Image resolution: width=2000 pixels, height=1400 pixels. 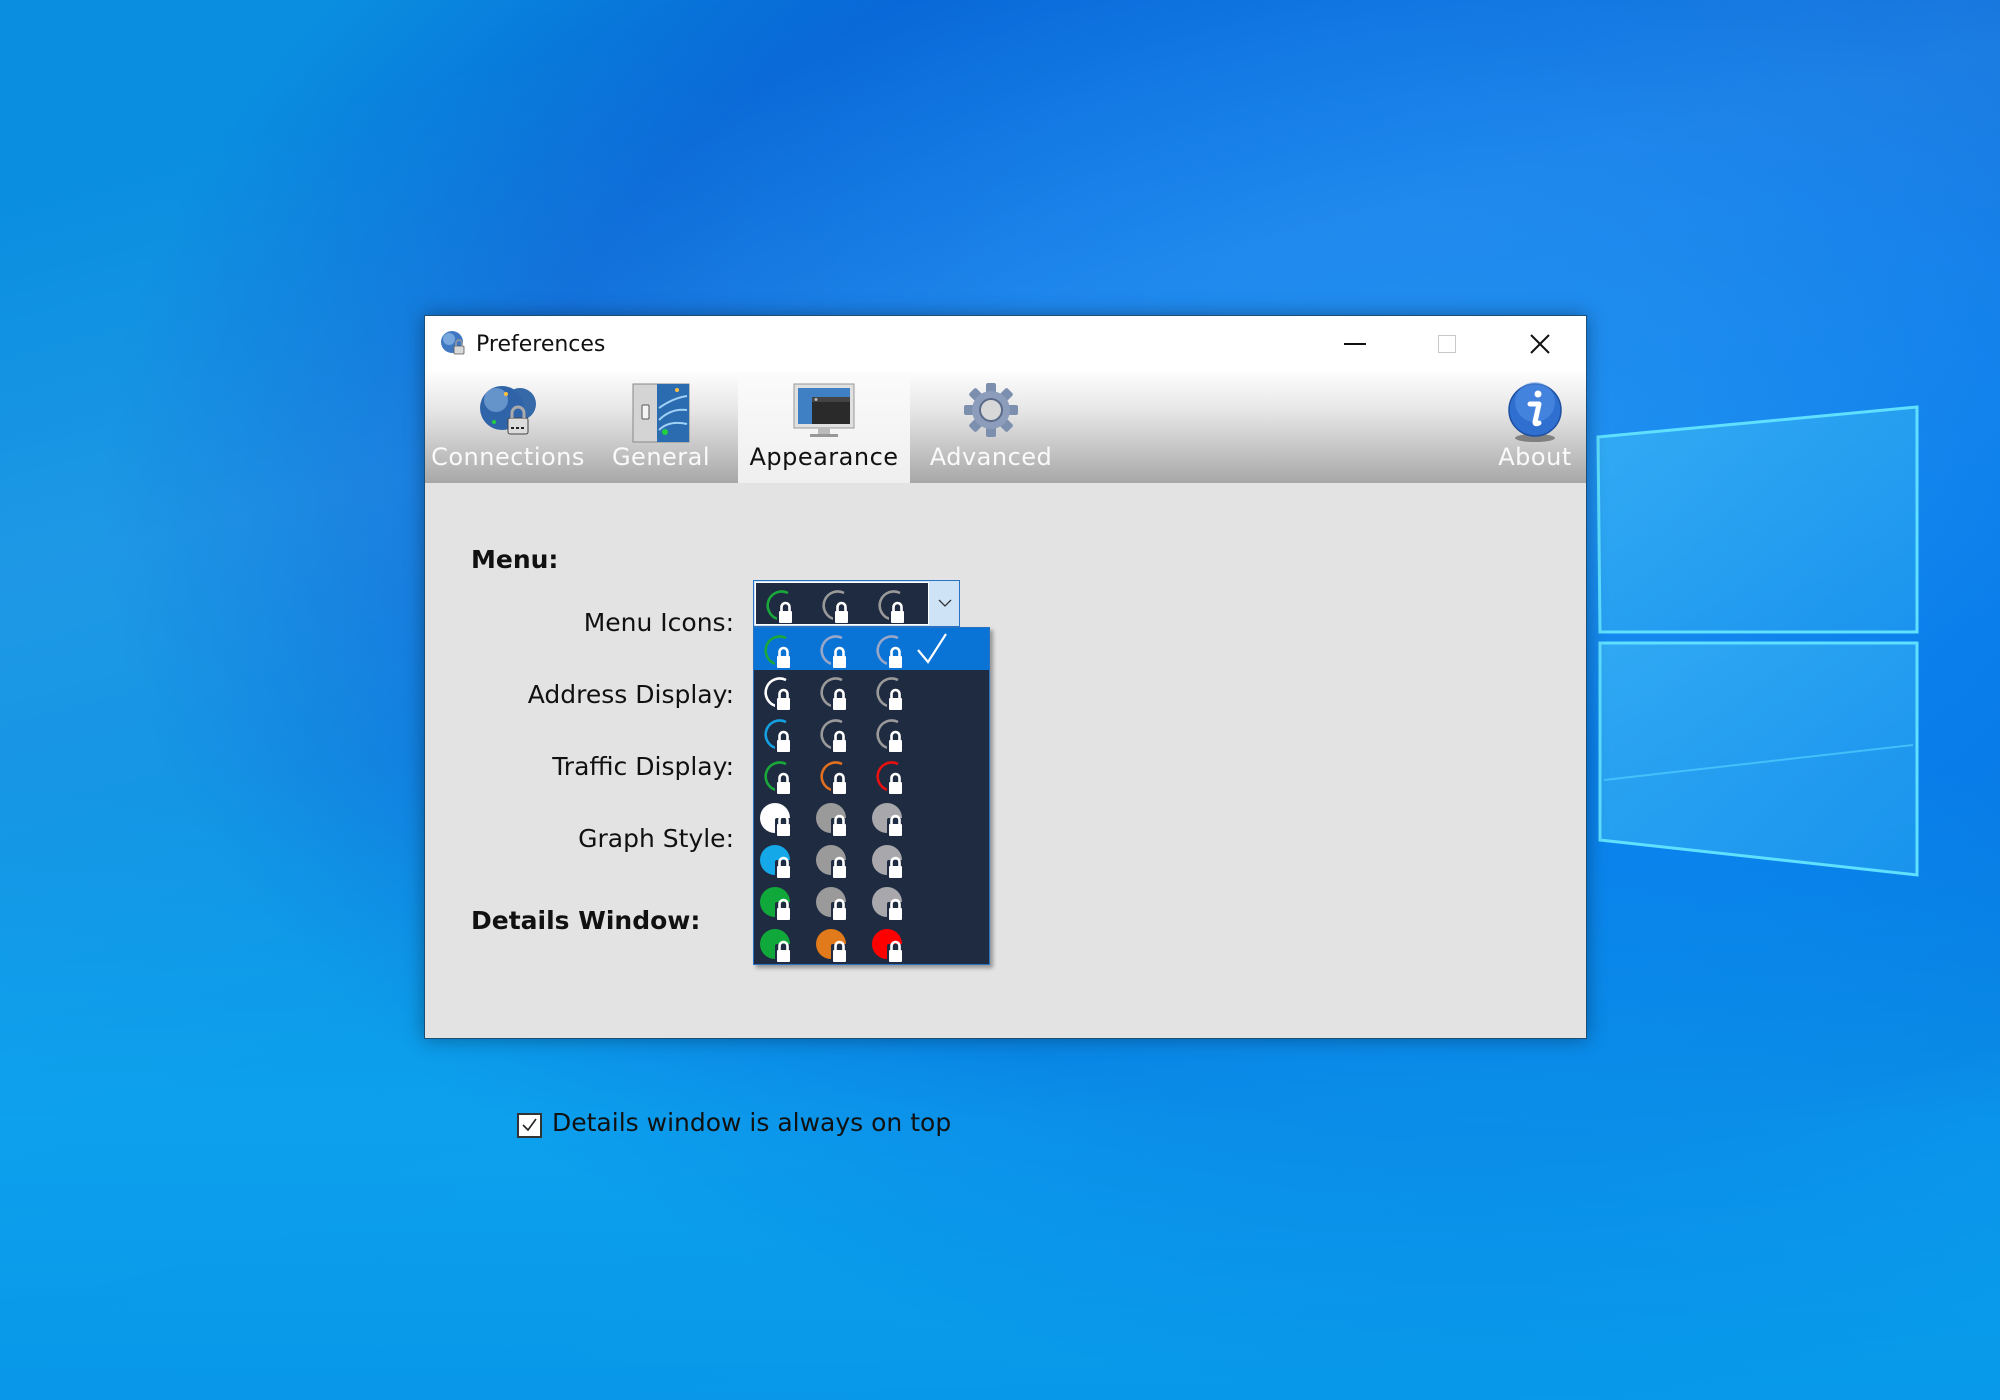 I want to click on tab-label: About, so click(x=1535, y=457).